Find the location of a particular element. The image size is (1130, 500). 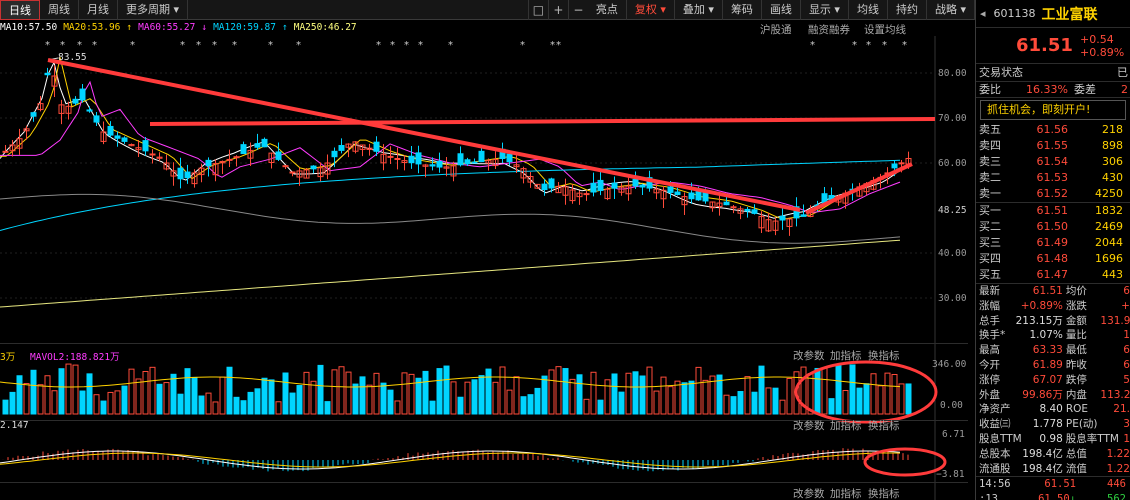

stock-code: 601138 is located at coordinates (1014, 13).